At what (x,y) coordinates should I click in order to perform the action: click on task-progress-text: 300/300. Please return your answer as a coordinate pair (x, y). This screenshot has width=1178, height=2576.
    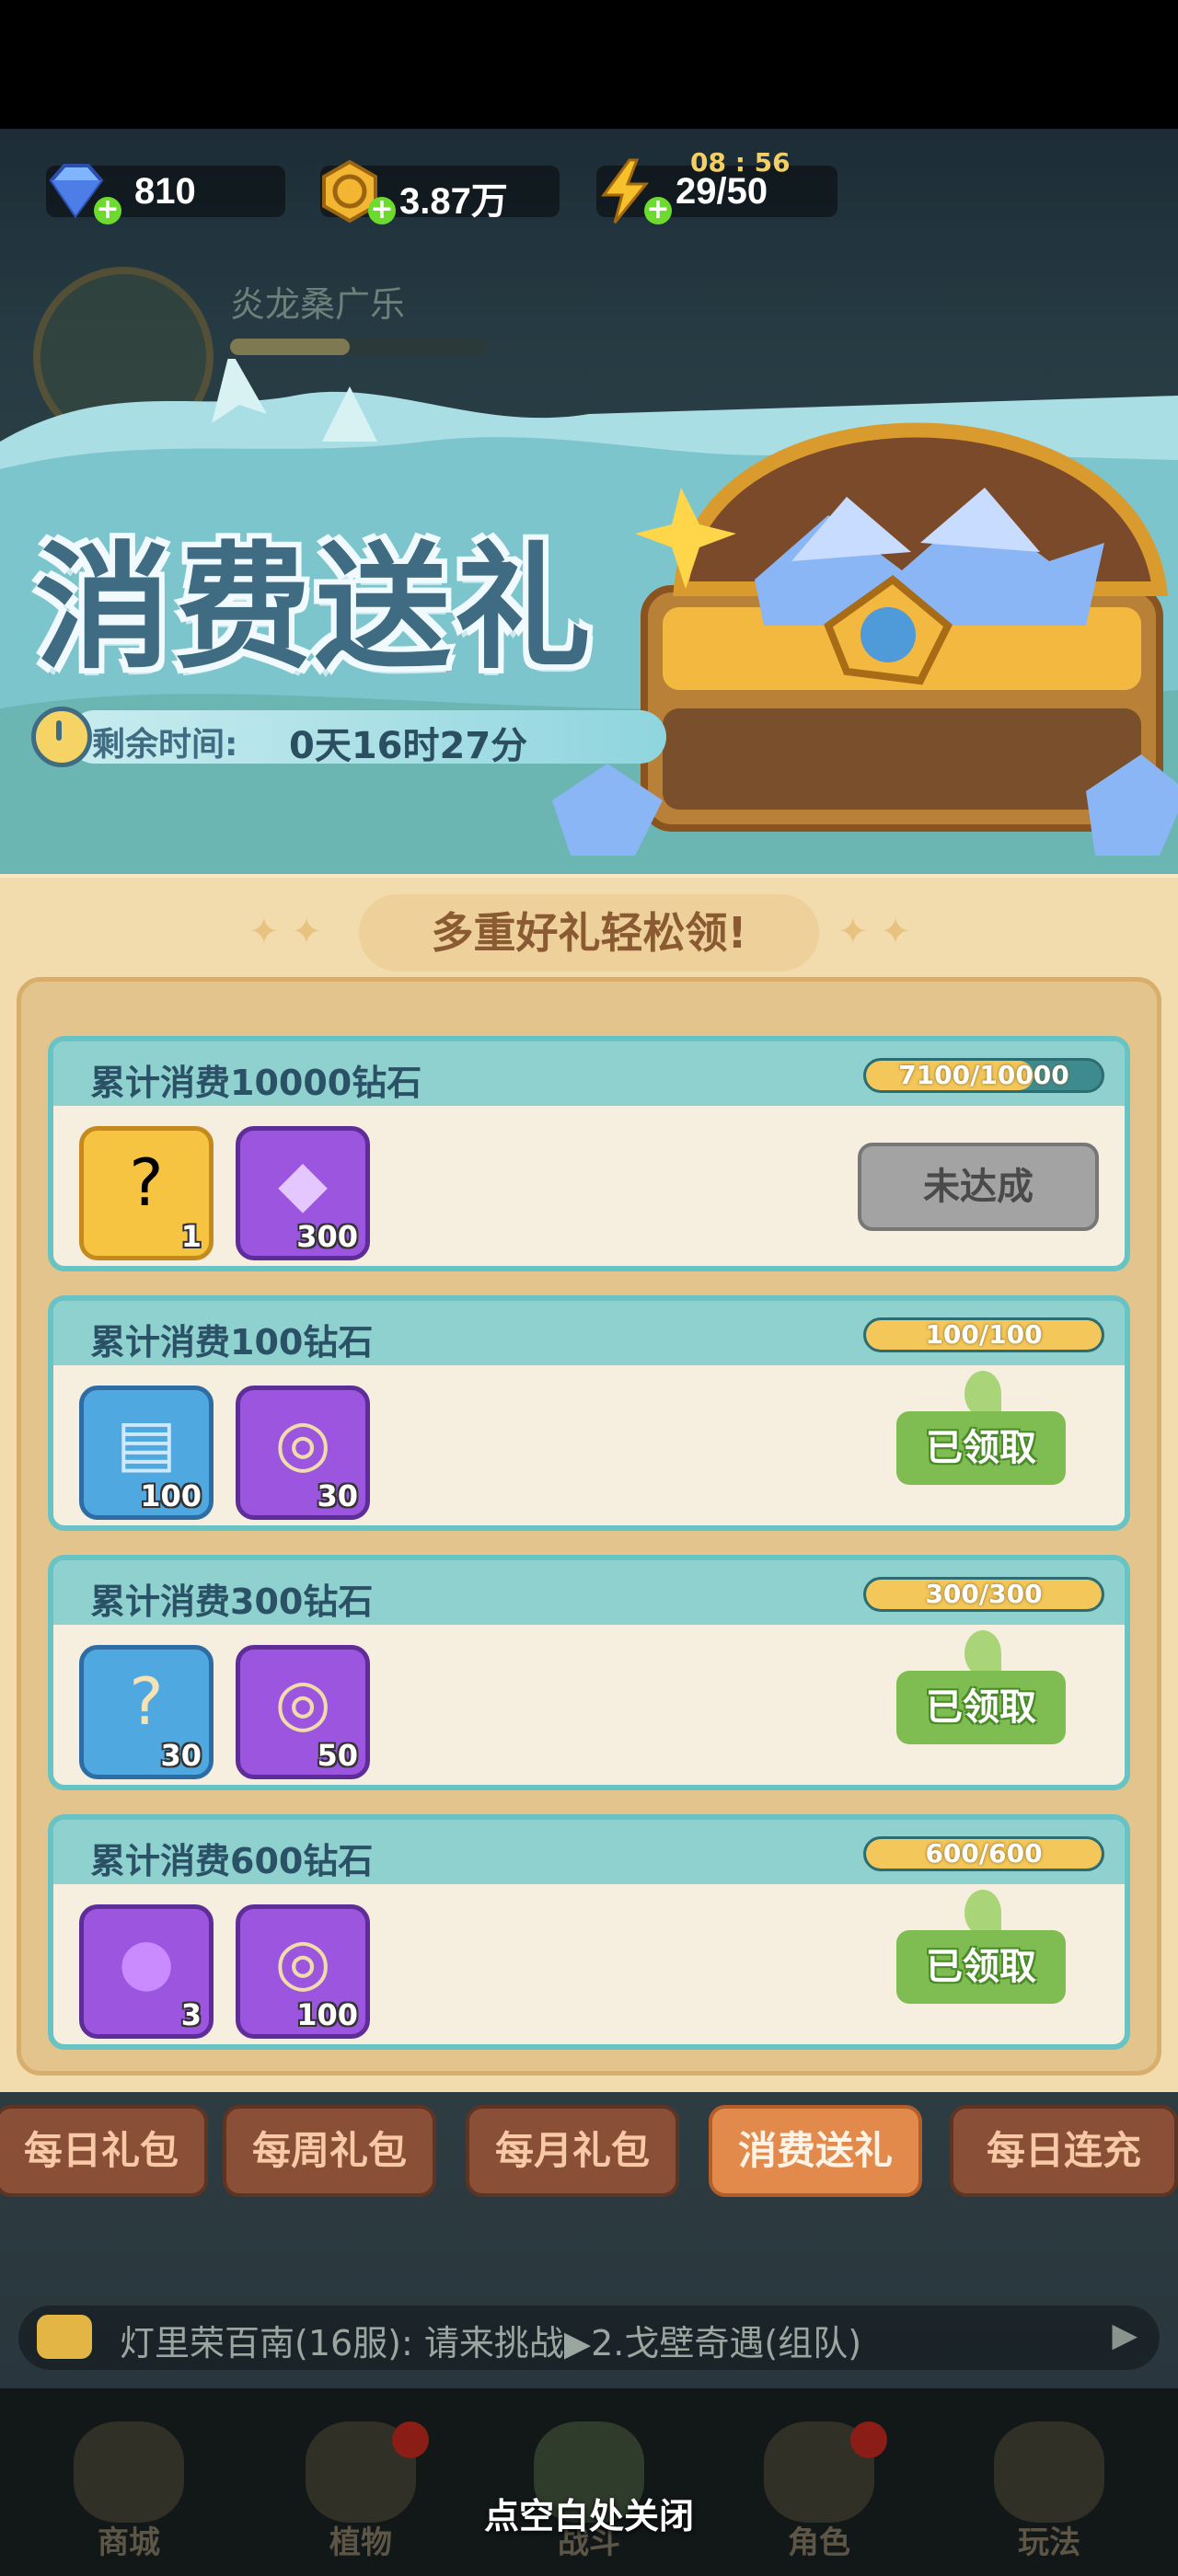
    Looking at the image, I should click on (984, 1594).